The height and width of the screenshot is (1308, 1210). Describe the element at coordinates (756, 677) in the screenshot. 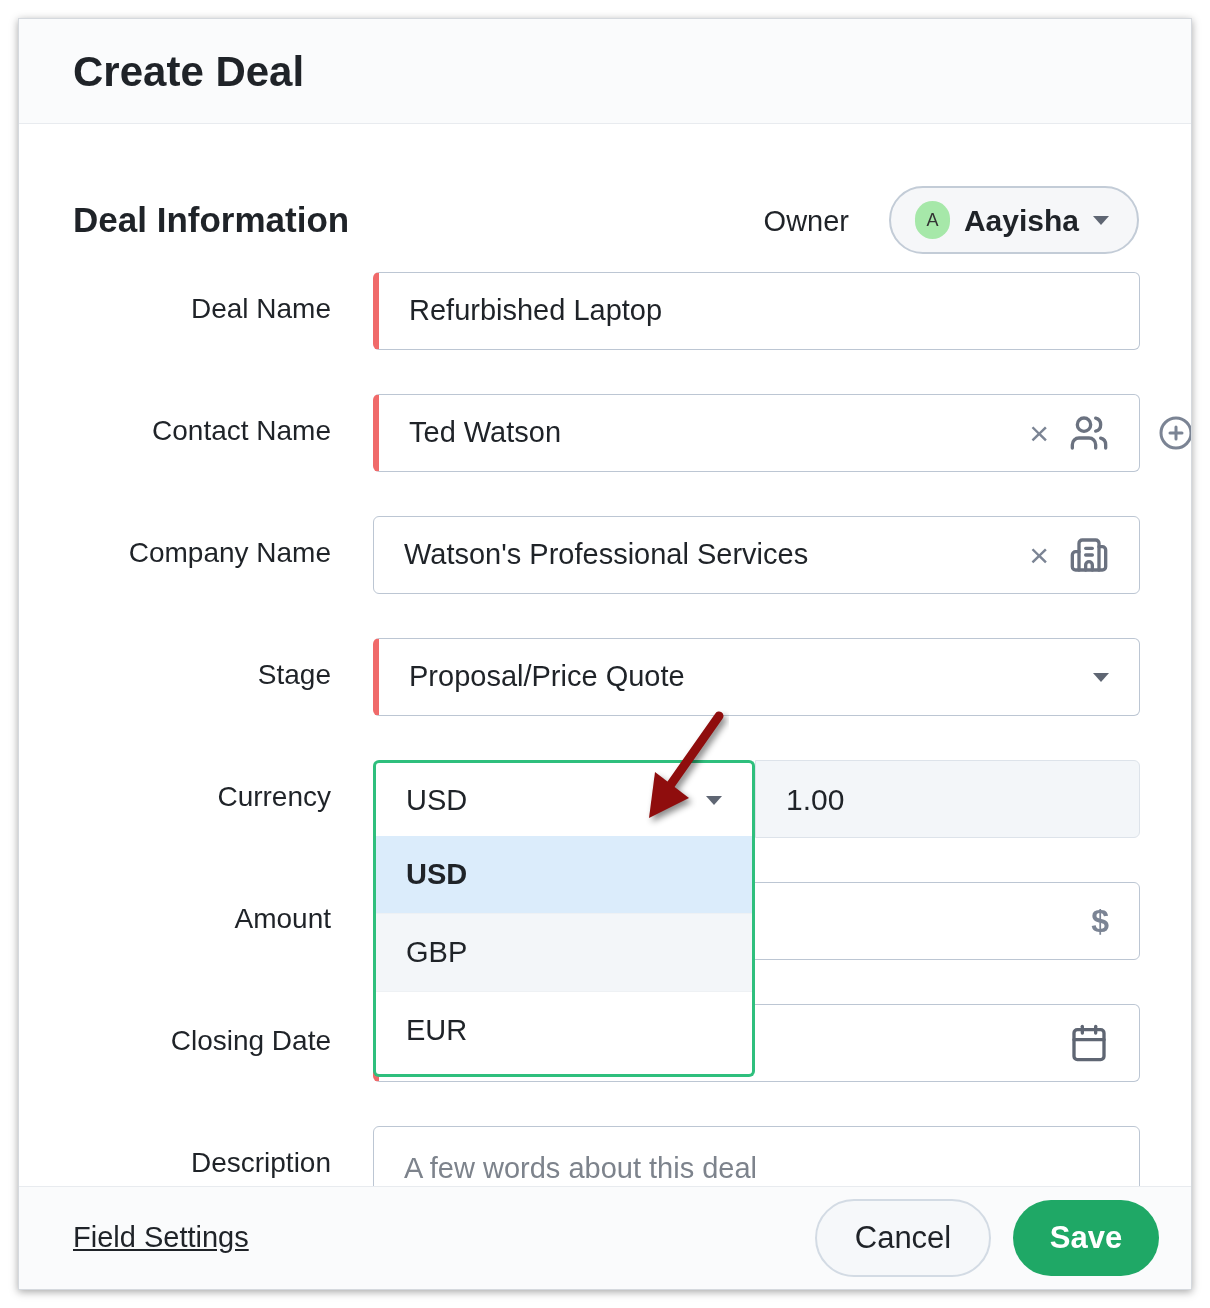

I see `stage-select: Proposal/Price Quote` at that location.